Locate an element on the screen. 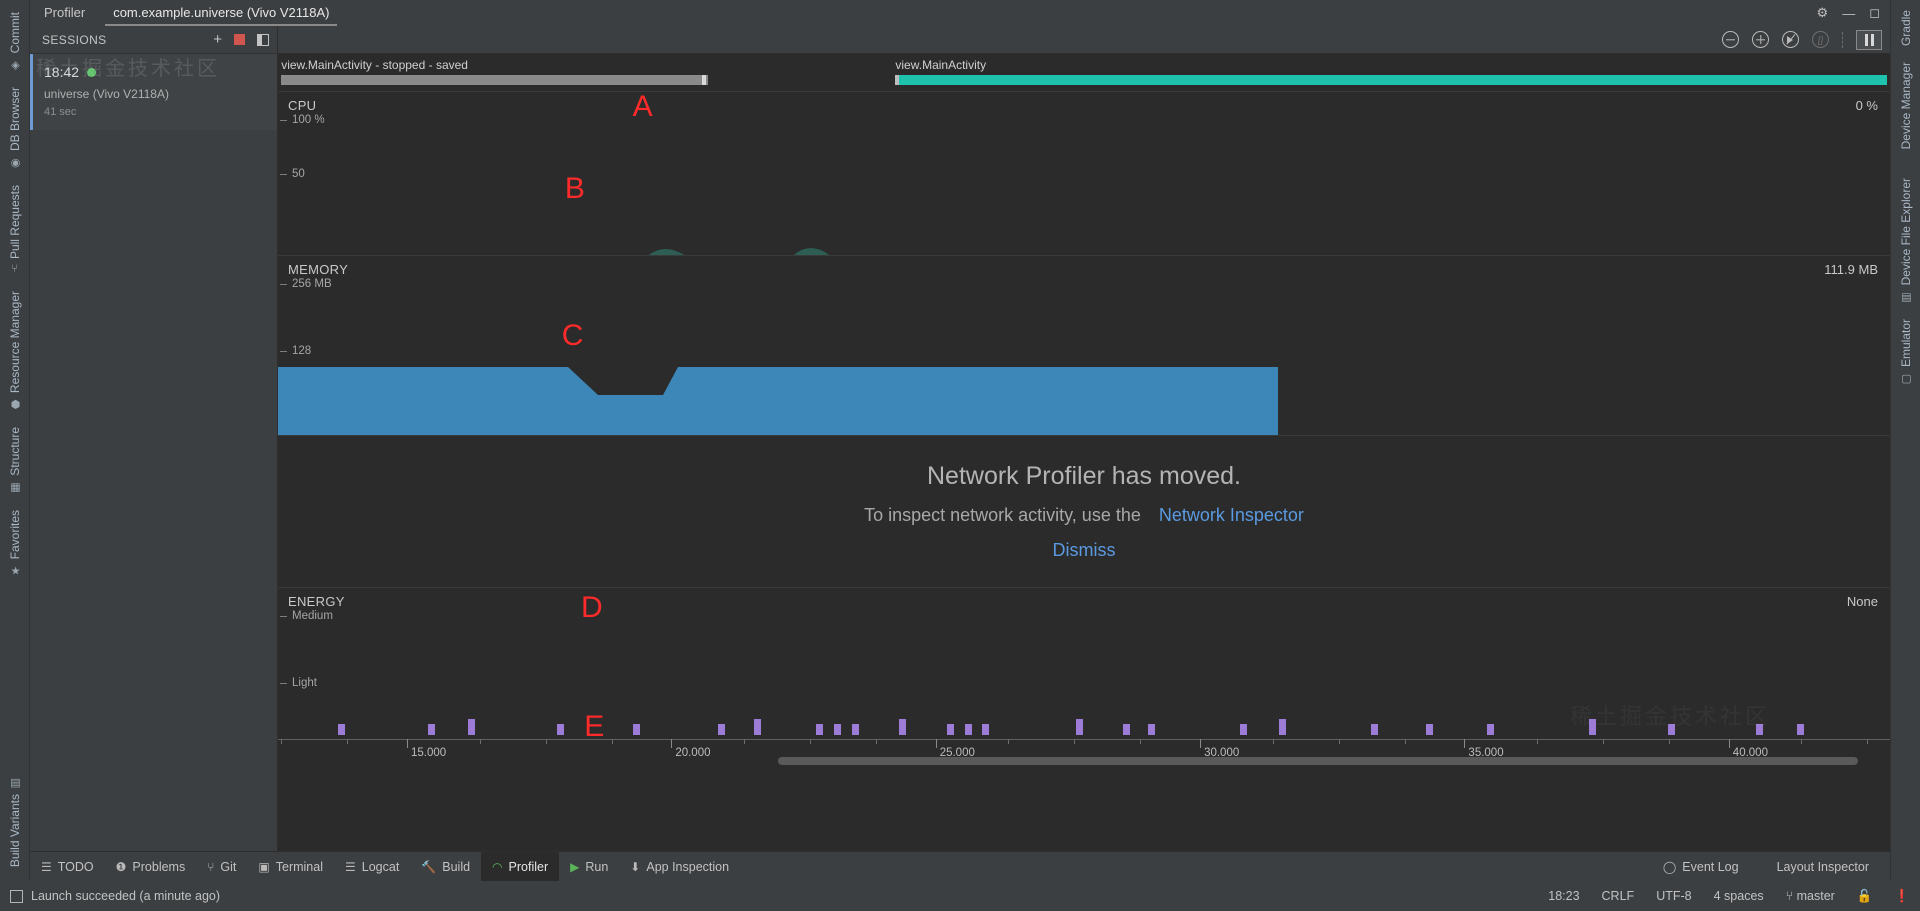  star-icon: ★ is located at coordinates (15, 571).